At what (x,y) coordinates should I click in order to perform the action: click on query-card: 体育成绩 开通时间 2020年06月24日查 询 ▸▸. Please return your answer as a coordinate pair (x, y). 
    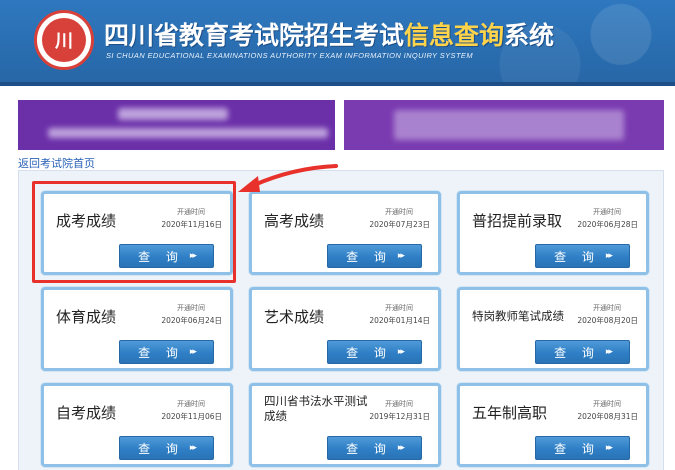
    Looking at the image, I should click on (137, 329).